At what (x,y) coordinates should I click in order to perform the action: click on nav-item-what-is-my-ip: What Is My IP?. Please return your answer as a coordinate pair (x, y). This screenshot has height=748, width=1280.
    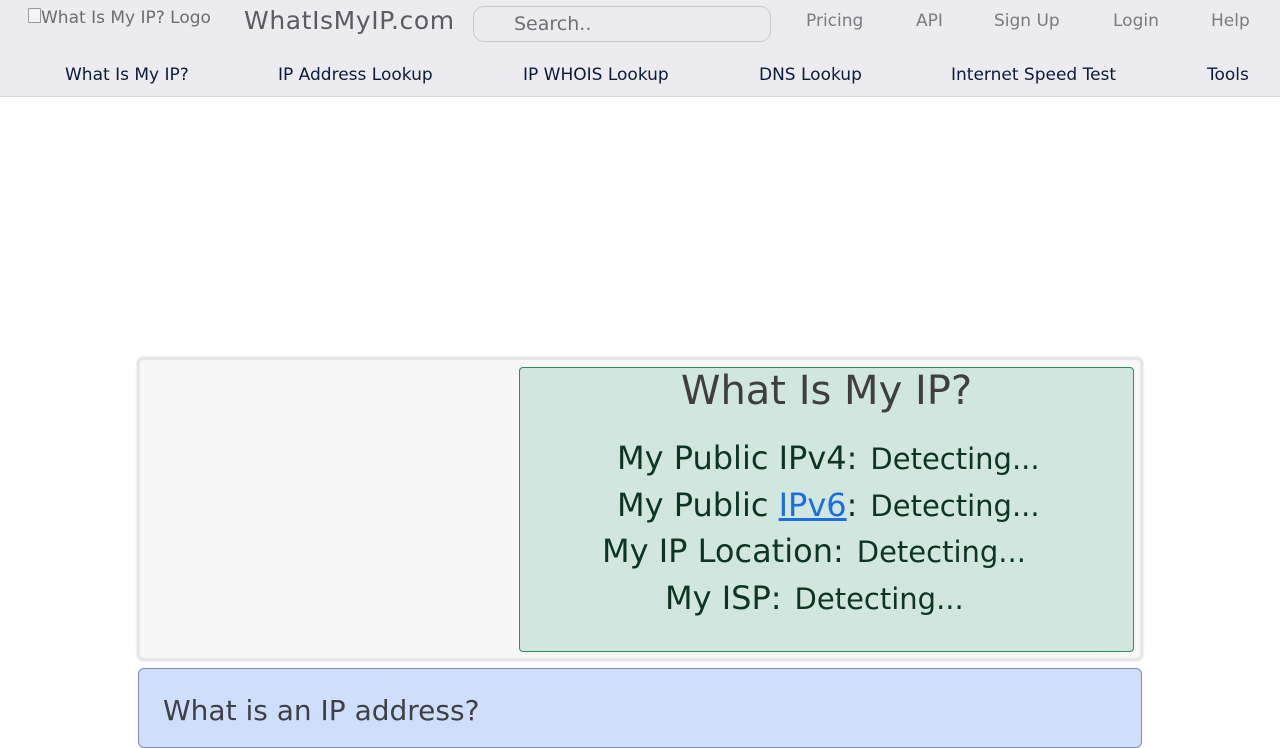
    Looking at the image, I should click on (127, 75).